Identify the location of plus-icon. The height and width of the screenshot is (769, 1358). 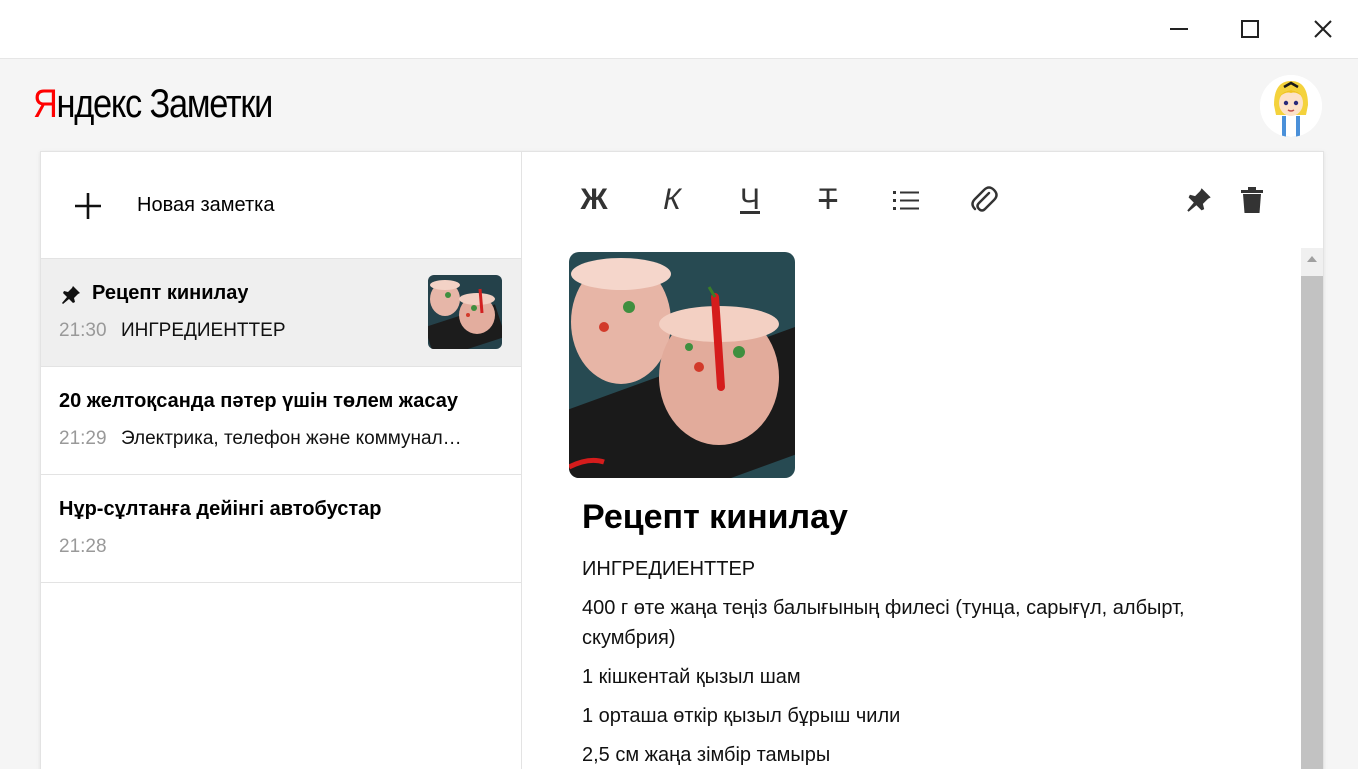
(88, 206).